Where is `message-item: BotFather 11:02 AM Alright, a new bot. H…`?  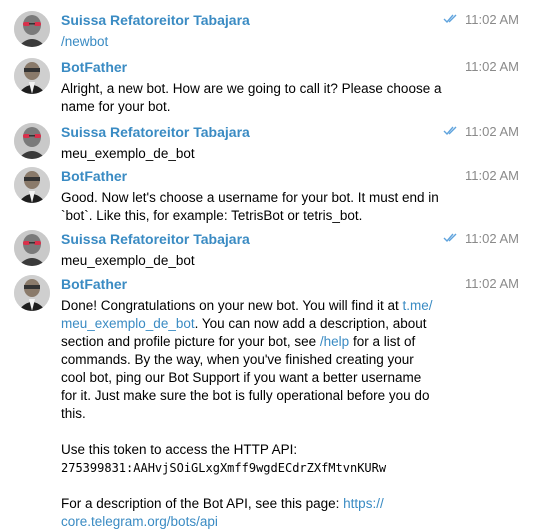
message-item: BotFather 11:02 AM Alright, a new bot. H… is located at coordinates (268, 87).